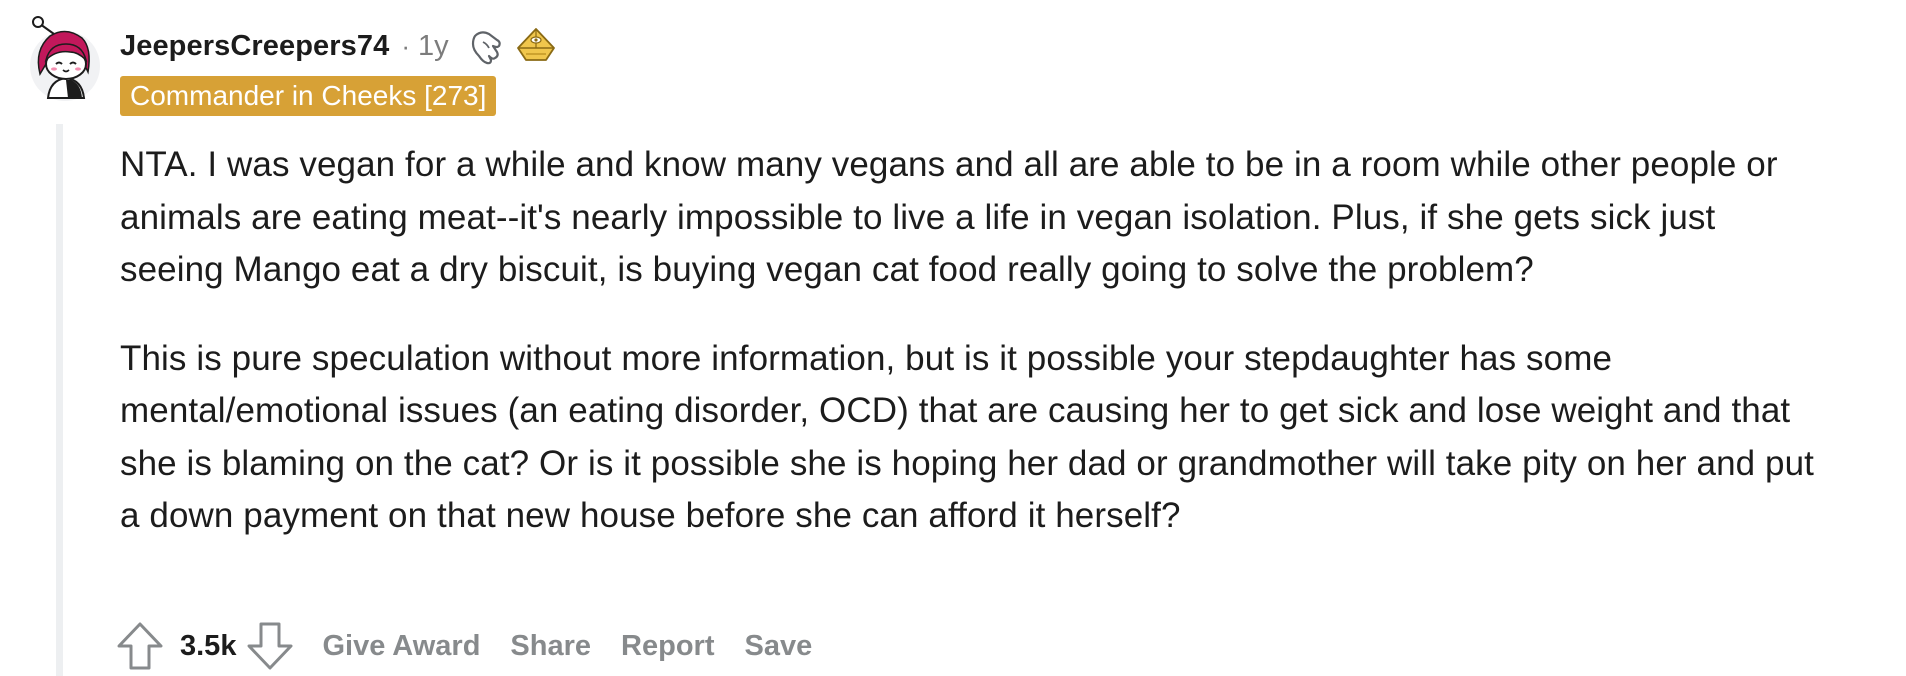 The width and height of the screenshot is (1906, 676). I want to click on username-link: JeepersCreepers74, so click(254, 46).